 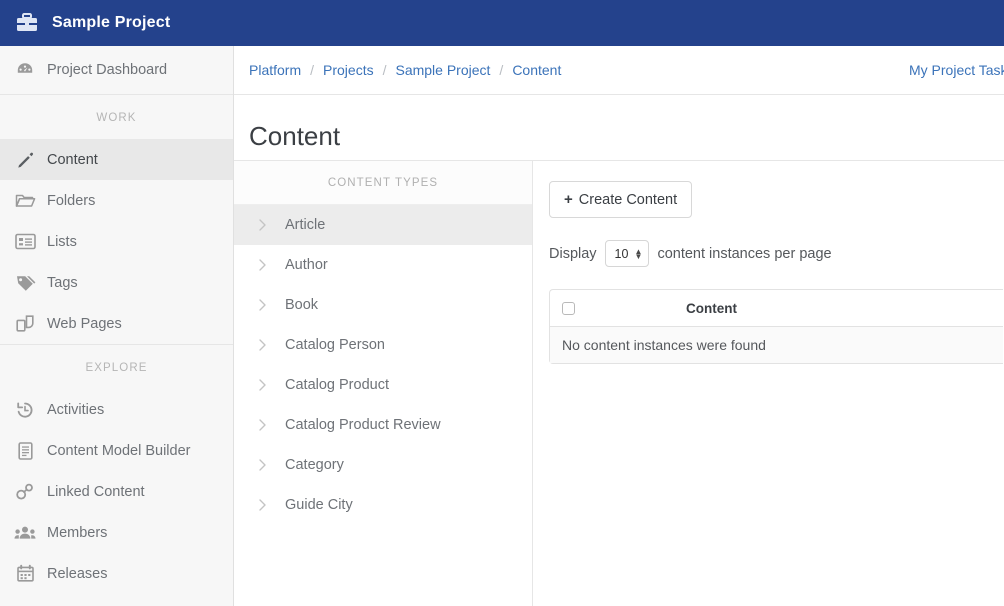 What do you see at coordinates (295, 136) in the screenshot?
I see `page-title: Content` at bounding box center [295, 136].